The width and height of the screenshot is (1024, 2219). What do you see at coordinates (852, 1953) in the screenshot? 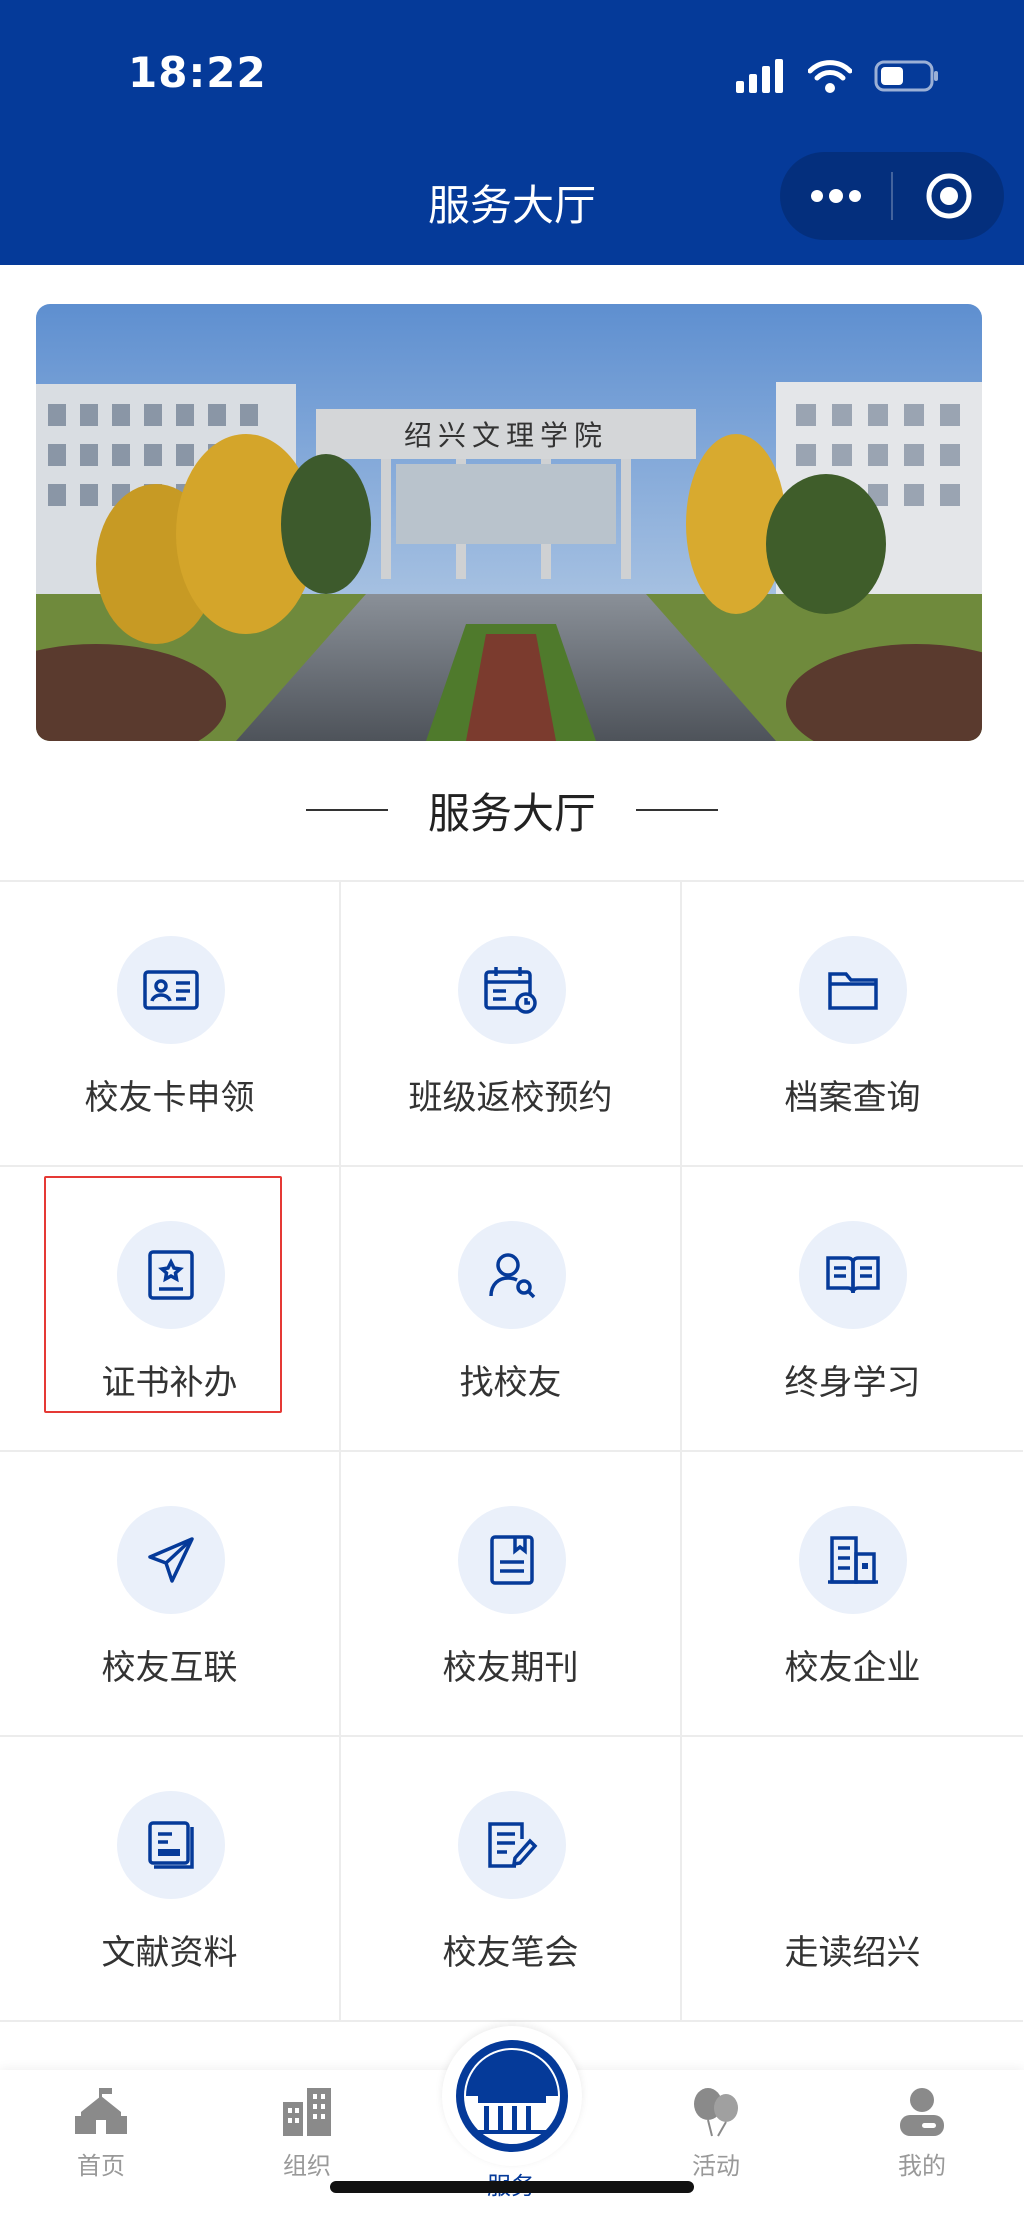
I see `service-label: 走读绍兴` at bounding box center [852, 1953].